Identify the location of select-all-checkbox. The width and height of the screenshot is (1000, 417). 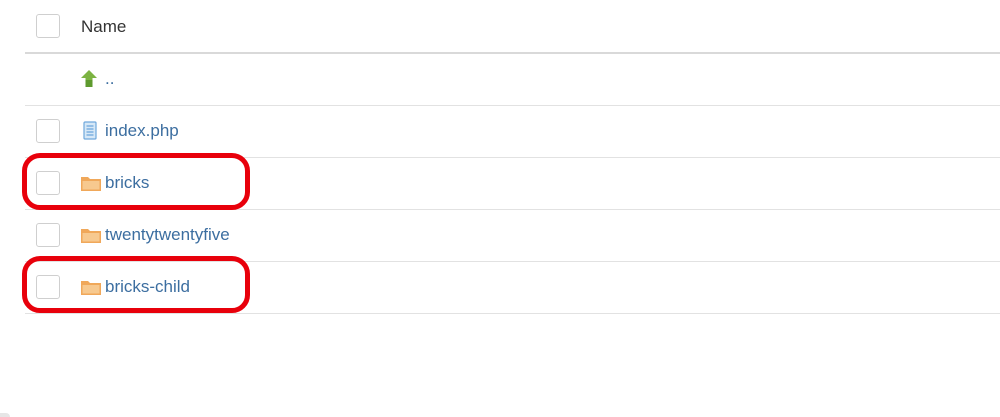
(48, 26).